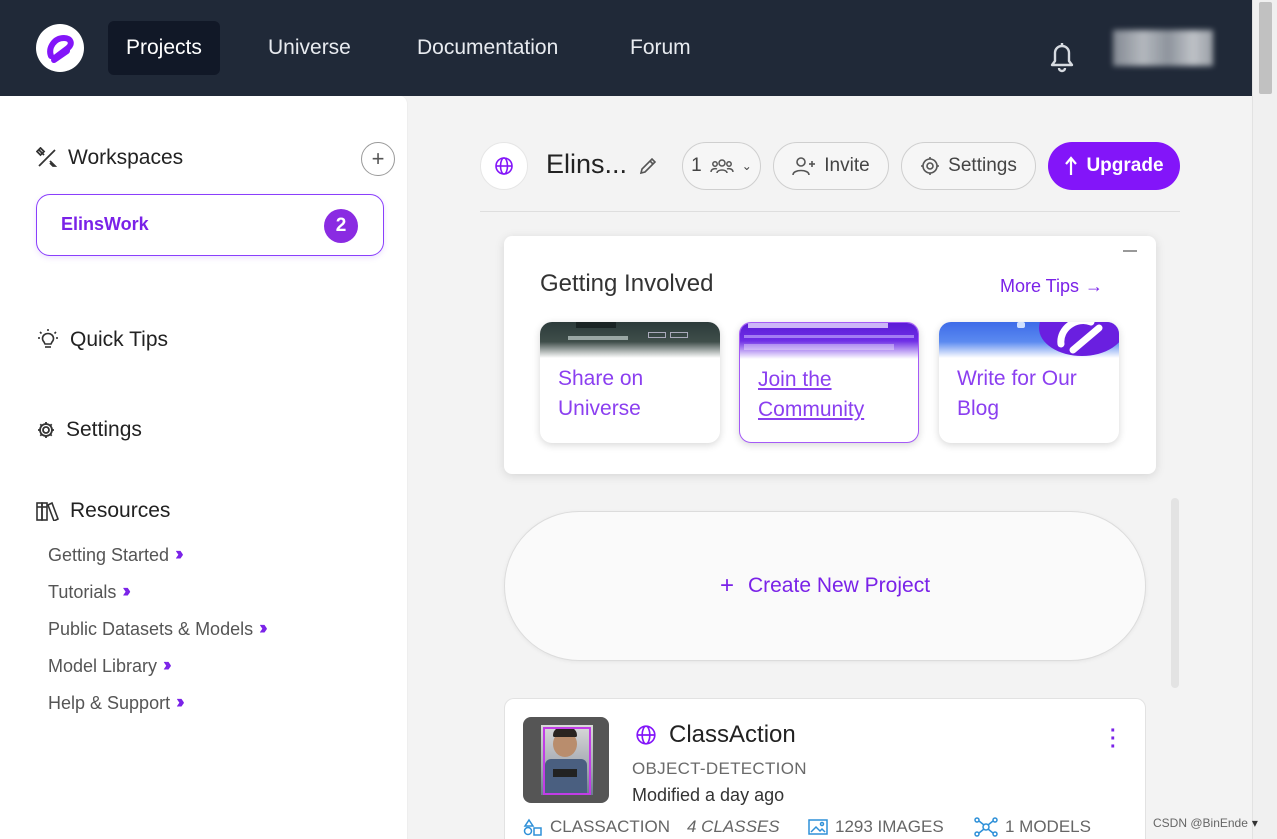 The image size is (1277, 839). What do you see at coordinates (1113, 739) in the screenshot?
I see `more-options-icon: · · ·` at bounding box center [1113, 739].